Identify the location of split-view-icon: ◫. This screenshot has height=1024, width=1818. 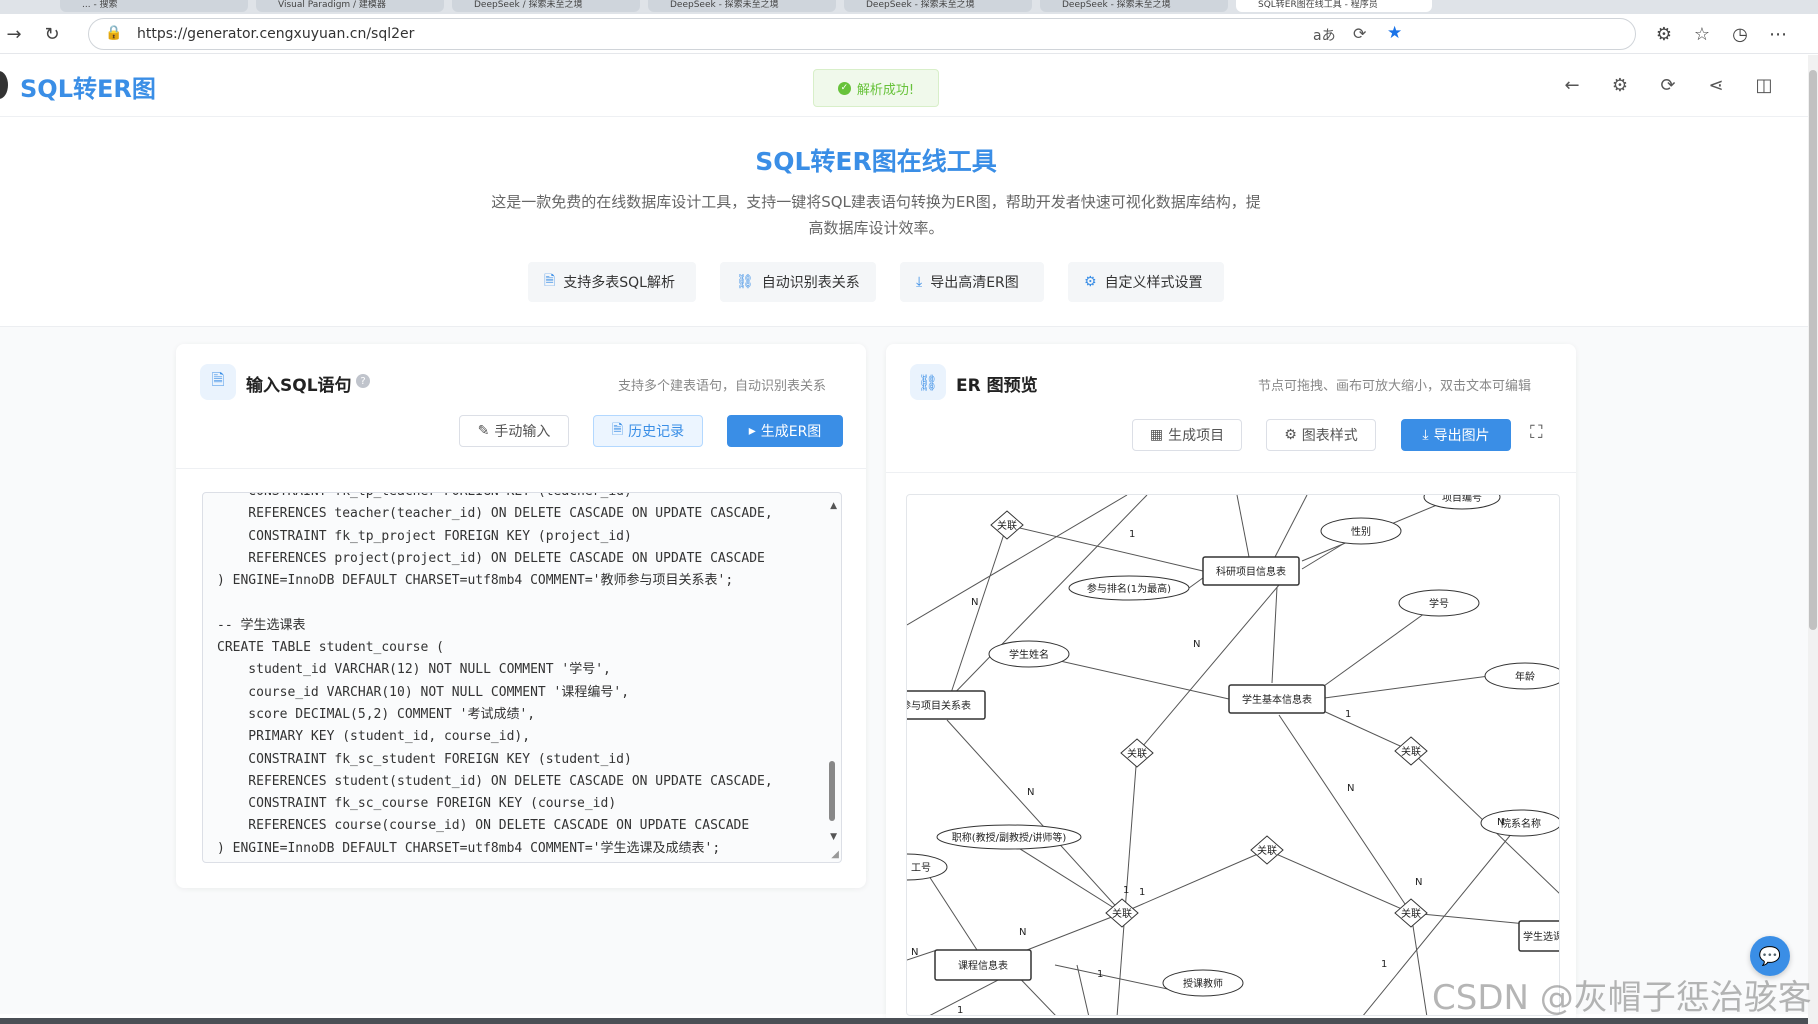
(1764, 85).